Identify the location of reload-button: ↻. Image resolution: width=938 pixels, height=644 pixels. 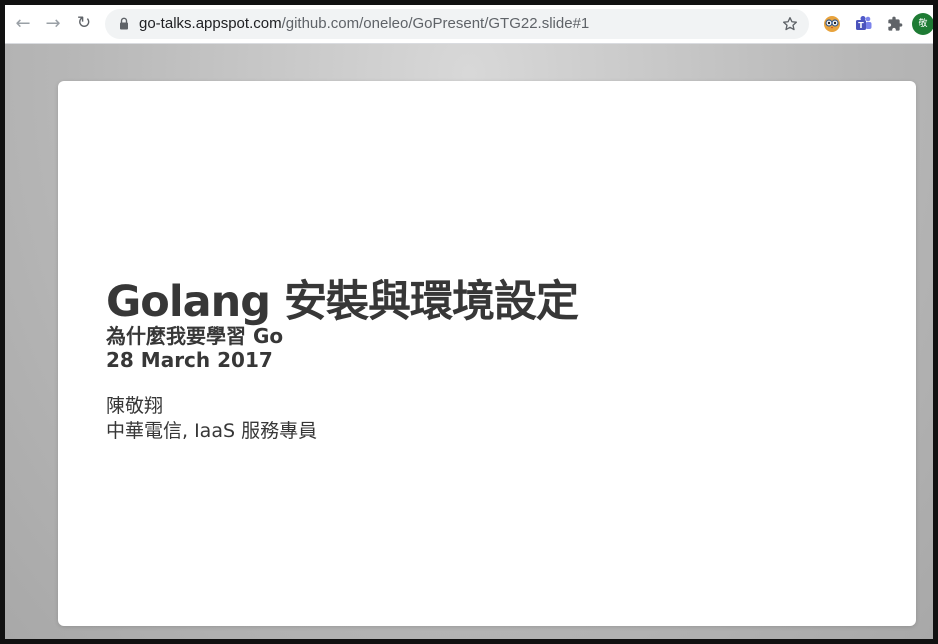
(84, 23).